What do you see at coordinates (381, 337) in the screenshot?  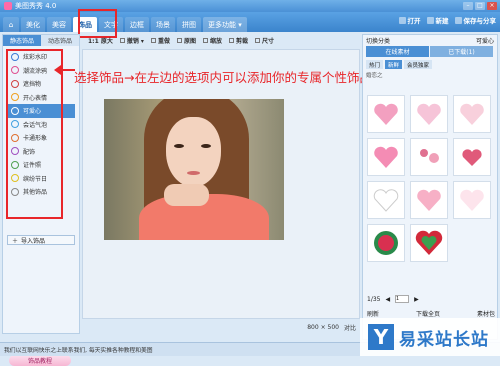 I see `watermark-logo-icon: Y` at bounding box center [381, 337].